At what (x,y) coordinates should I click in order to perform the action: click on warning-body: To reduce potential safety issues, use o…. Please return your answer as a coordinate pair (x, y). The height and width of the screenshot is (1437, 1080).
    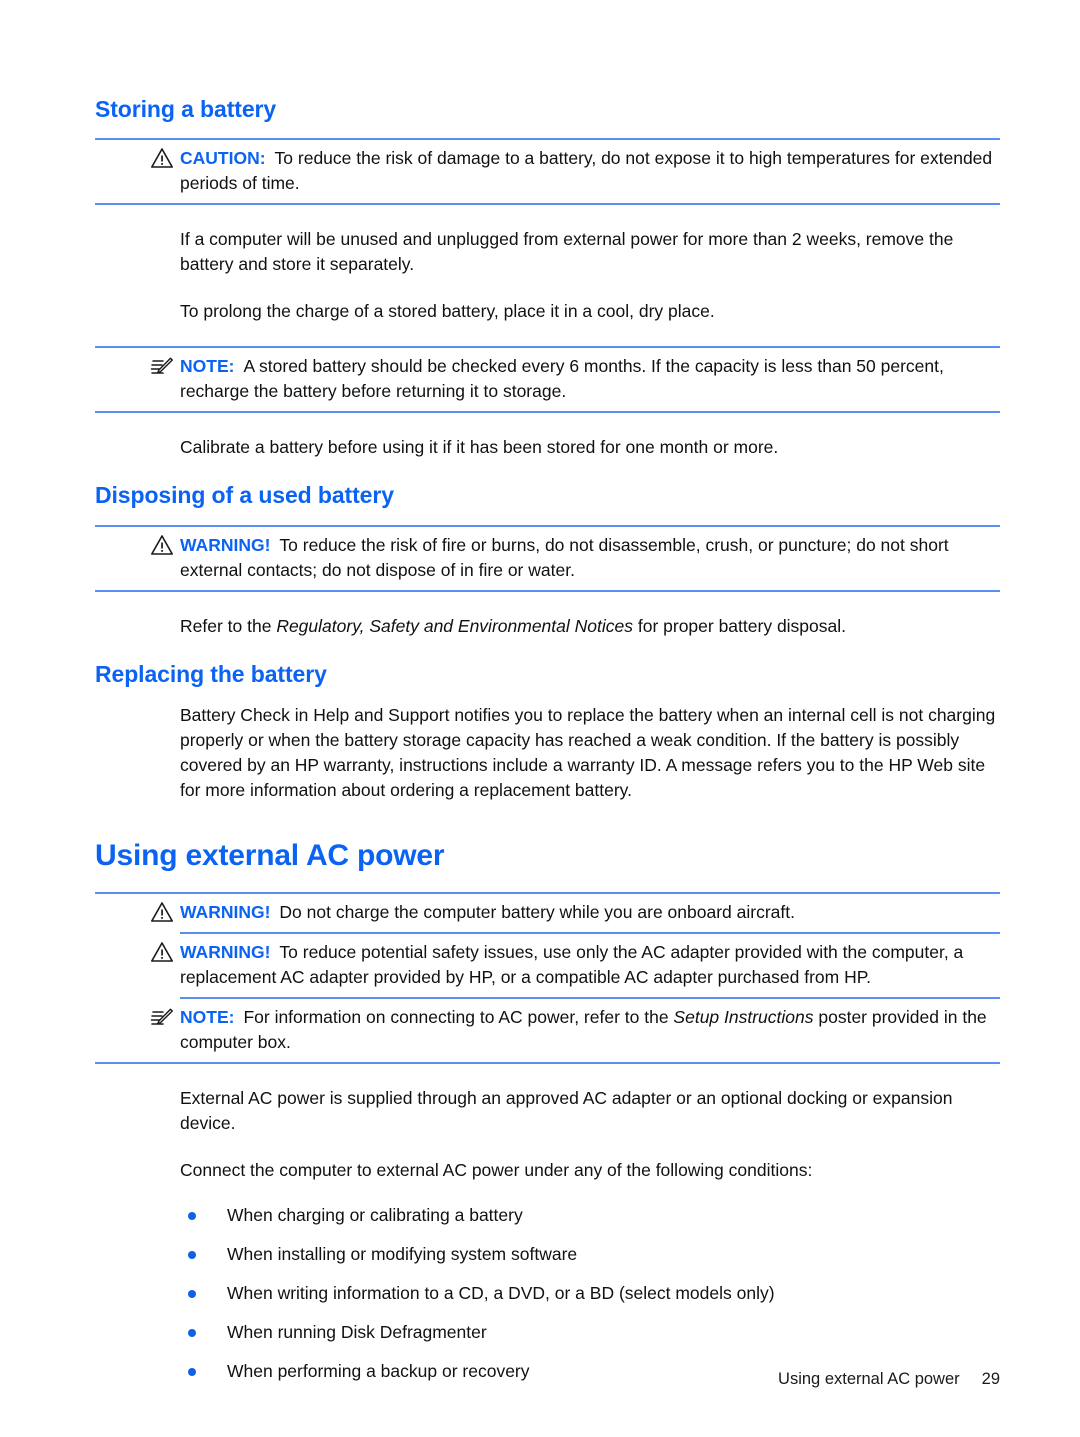
    Looking at the image, I should click on (572, 964).